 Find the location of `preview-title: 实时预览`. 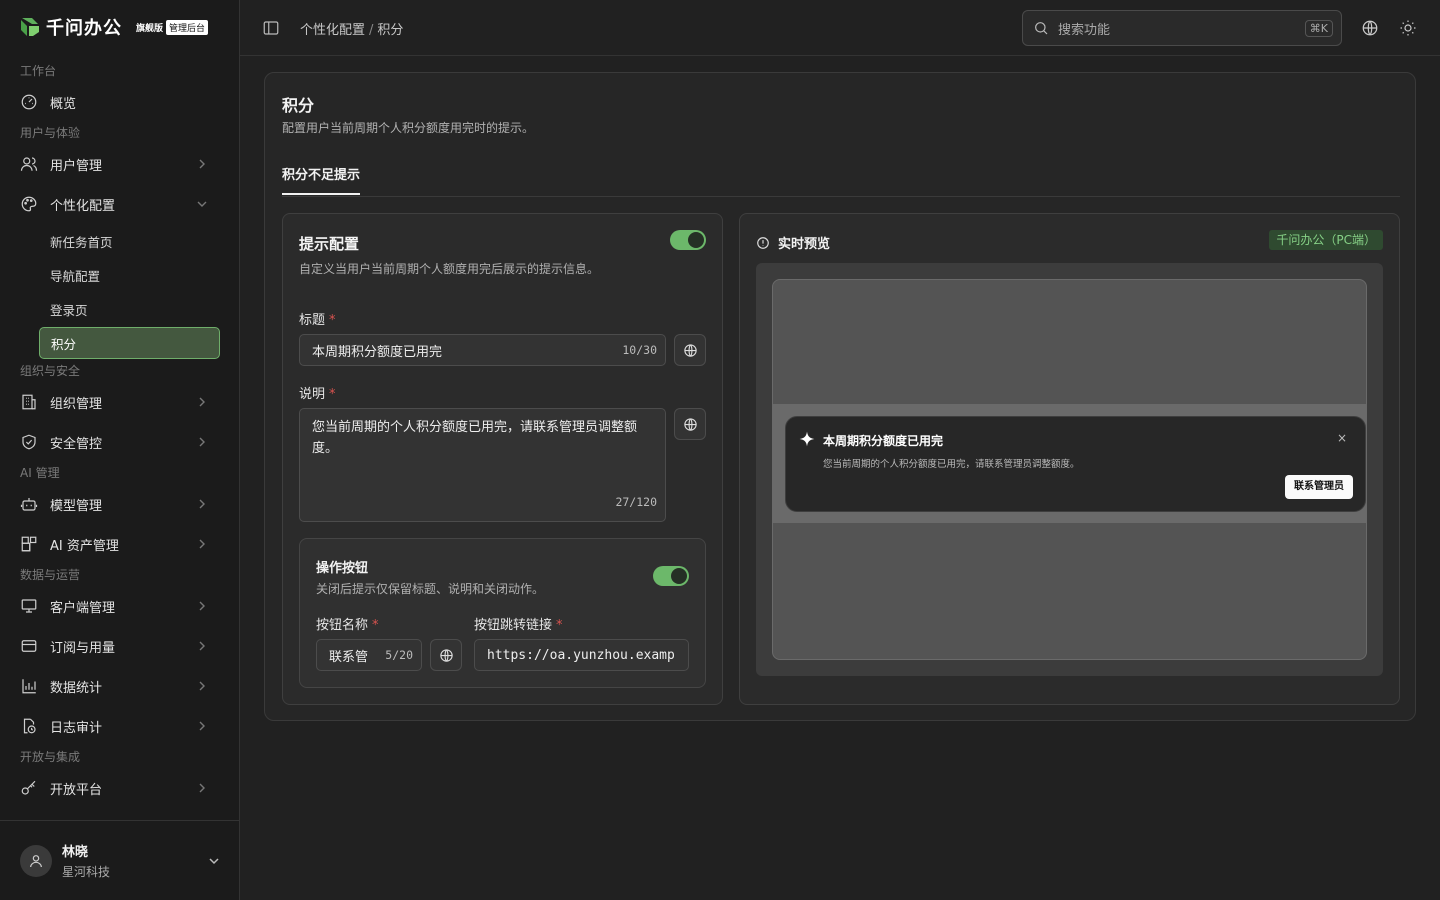

preview-title: 实时预览 is located at coordinates (804, 244).